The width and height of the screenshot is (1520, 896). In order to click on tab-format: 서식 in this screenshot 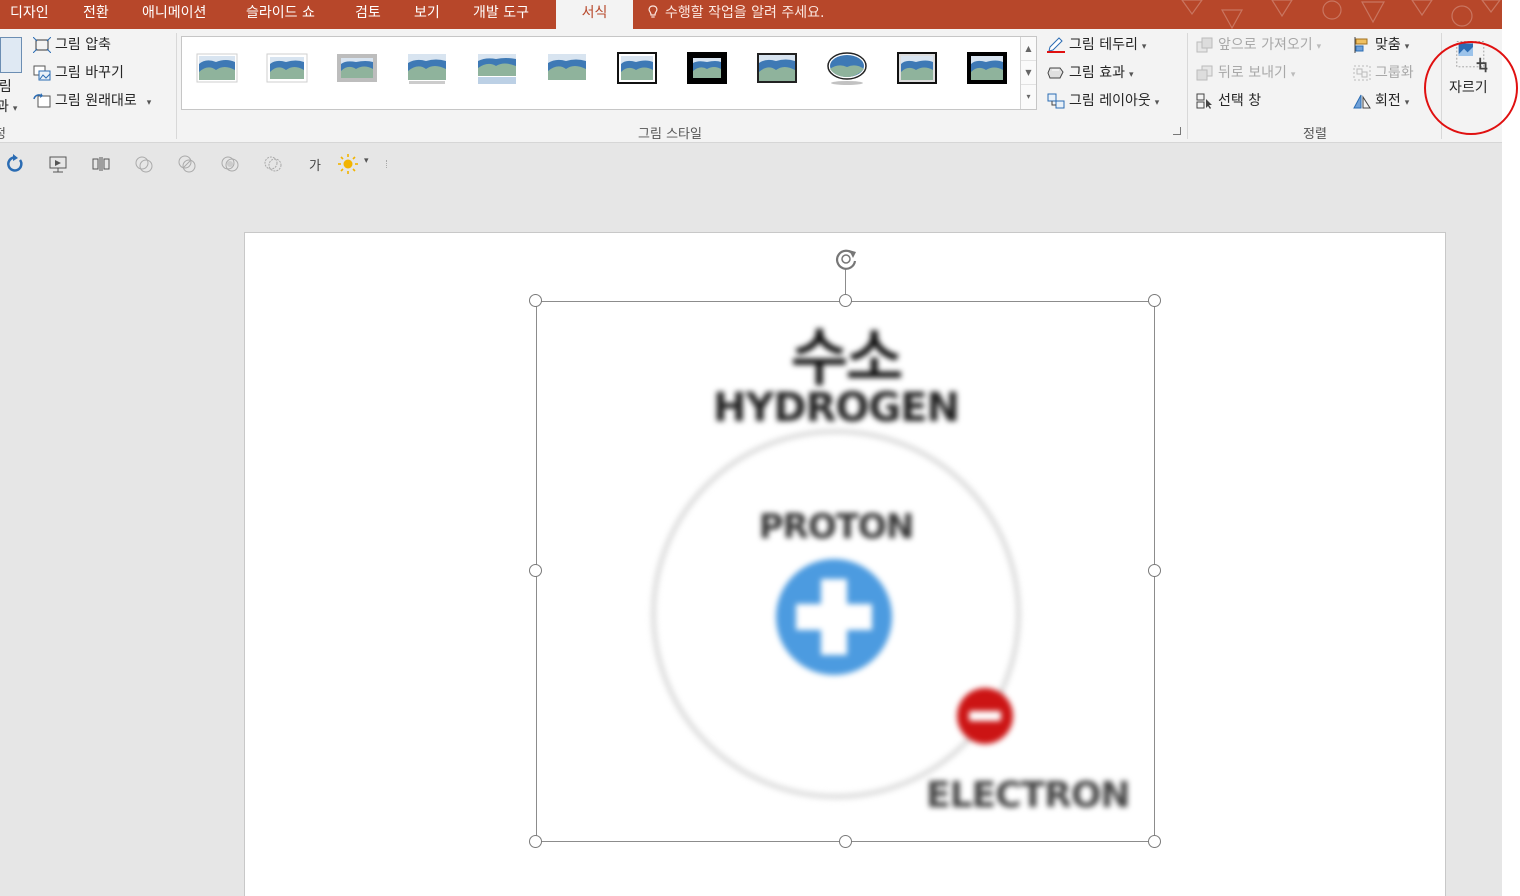, I will do `click(594, 14)`.